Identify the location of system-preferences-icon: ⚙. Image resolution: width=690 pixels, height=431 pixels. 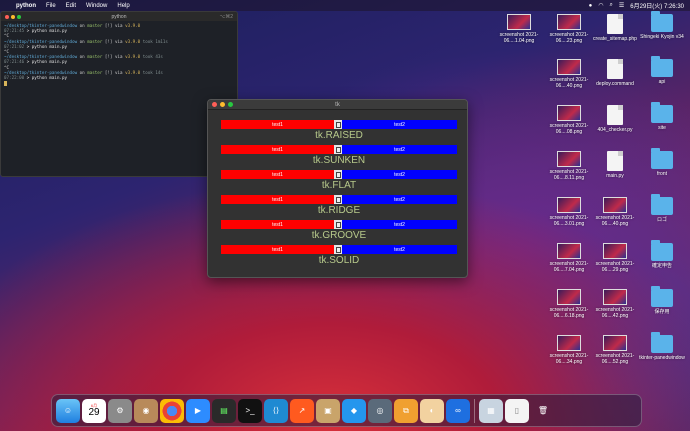
(120, 410).